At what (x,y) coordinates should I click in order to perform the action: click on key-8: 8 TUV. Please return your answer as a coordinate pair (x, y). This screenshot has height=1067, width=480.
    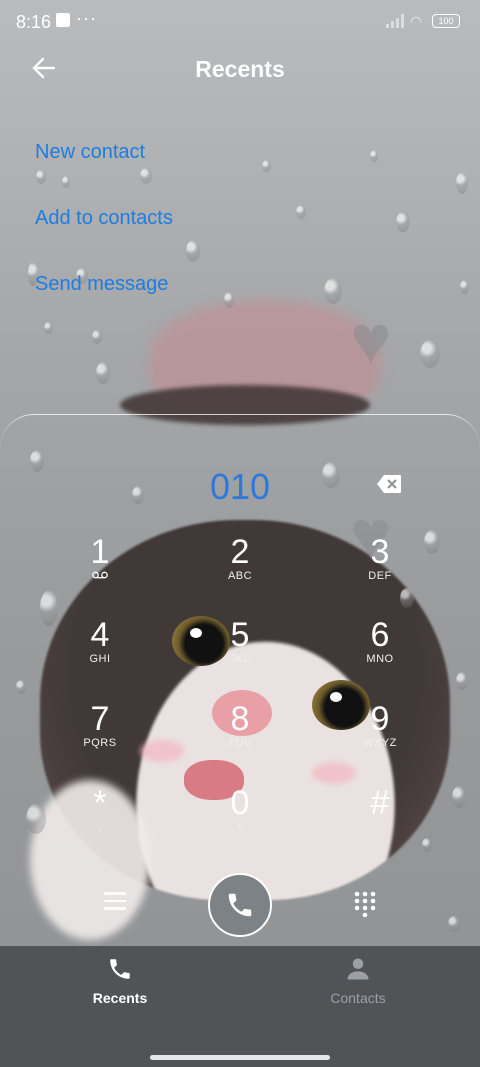
    Looking at the image, I should click on (240, 739).